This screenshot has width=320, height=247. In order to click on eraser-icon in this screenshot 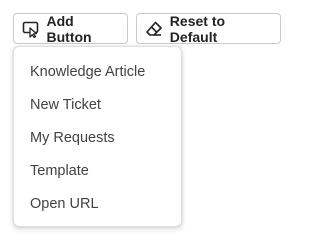, I will do `click(154, 29)`.